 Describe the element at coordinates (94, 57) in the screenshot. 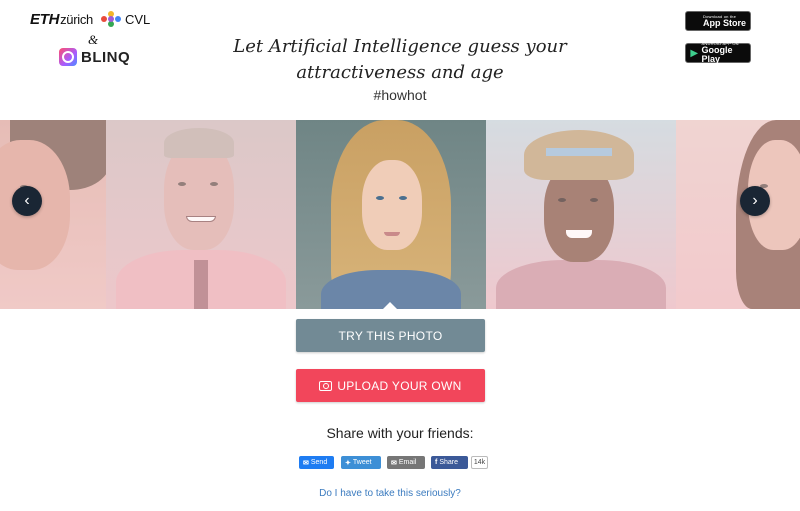

I see `blinq-logo: BLINQ` at that location.